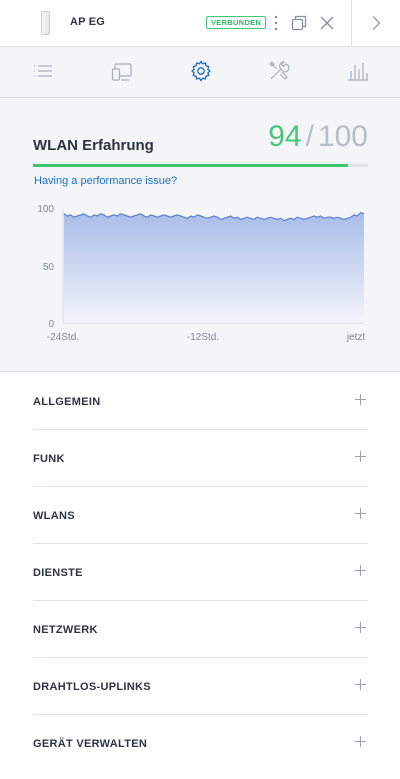  I want to click on collapse-panel-button, so click(375, 23).